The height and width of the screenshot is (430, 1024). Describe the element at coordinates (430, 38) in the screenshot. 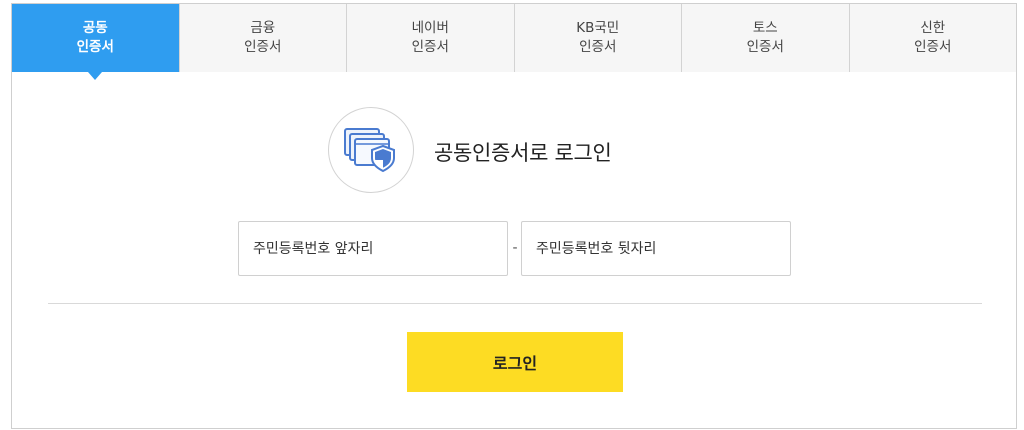

I see `tab-naver-certificate: 네이버 인증서` at that location.